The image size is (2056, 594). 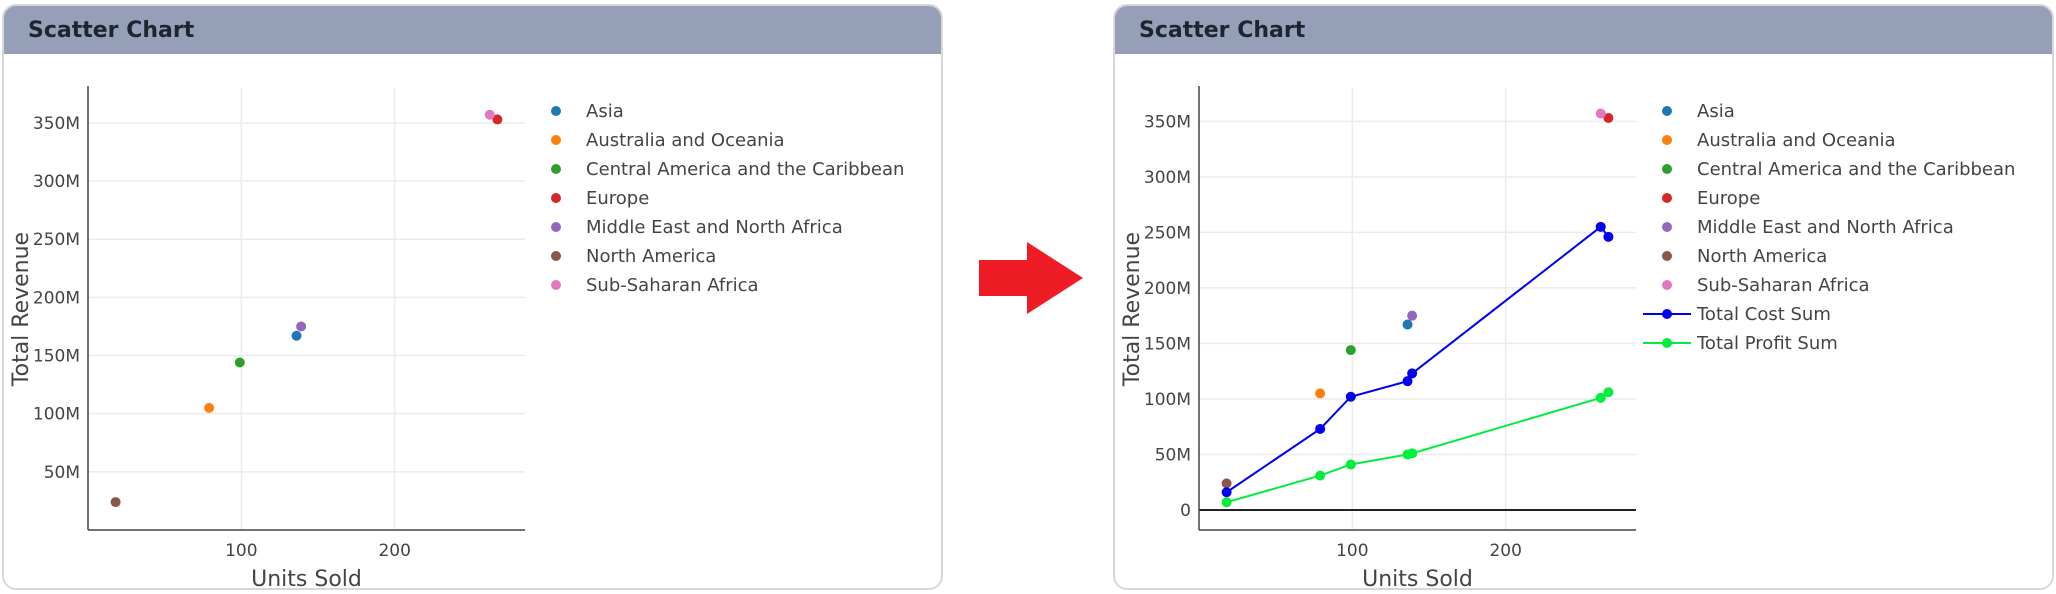 I want to click on legend-label: Total Profit Sum, so click(x=1767, y=343).